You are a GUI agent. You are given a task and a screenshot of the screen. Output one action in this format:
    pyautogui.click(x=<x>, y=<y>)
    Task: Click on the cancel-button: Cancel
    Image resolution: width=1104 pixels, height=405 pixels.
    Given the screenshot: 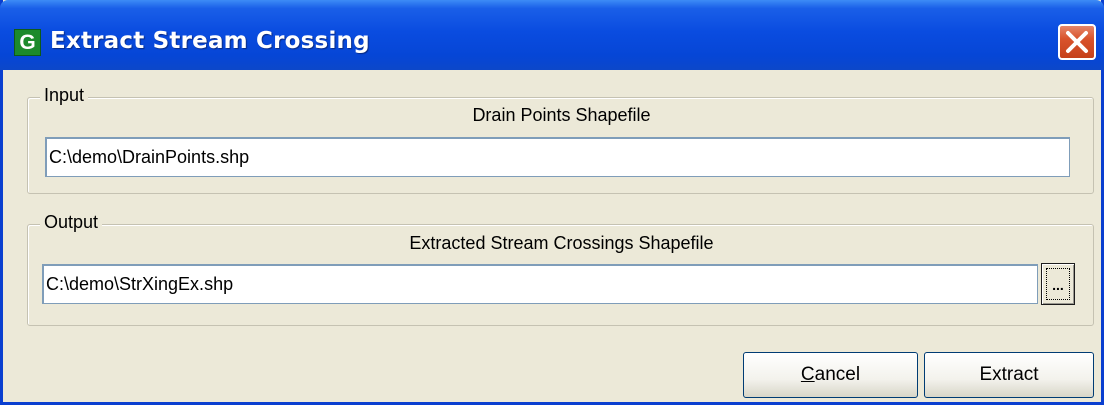 What is the action you would take?
    pyautogui.click(x=830, y=375)
    